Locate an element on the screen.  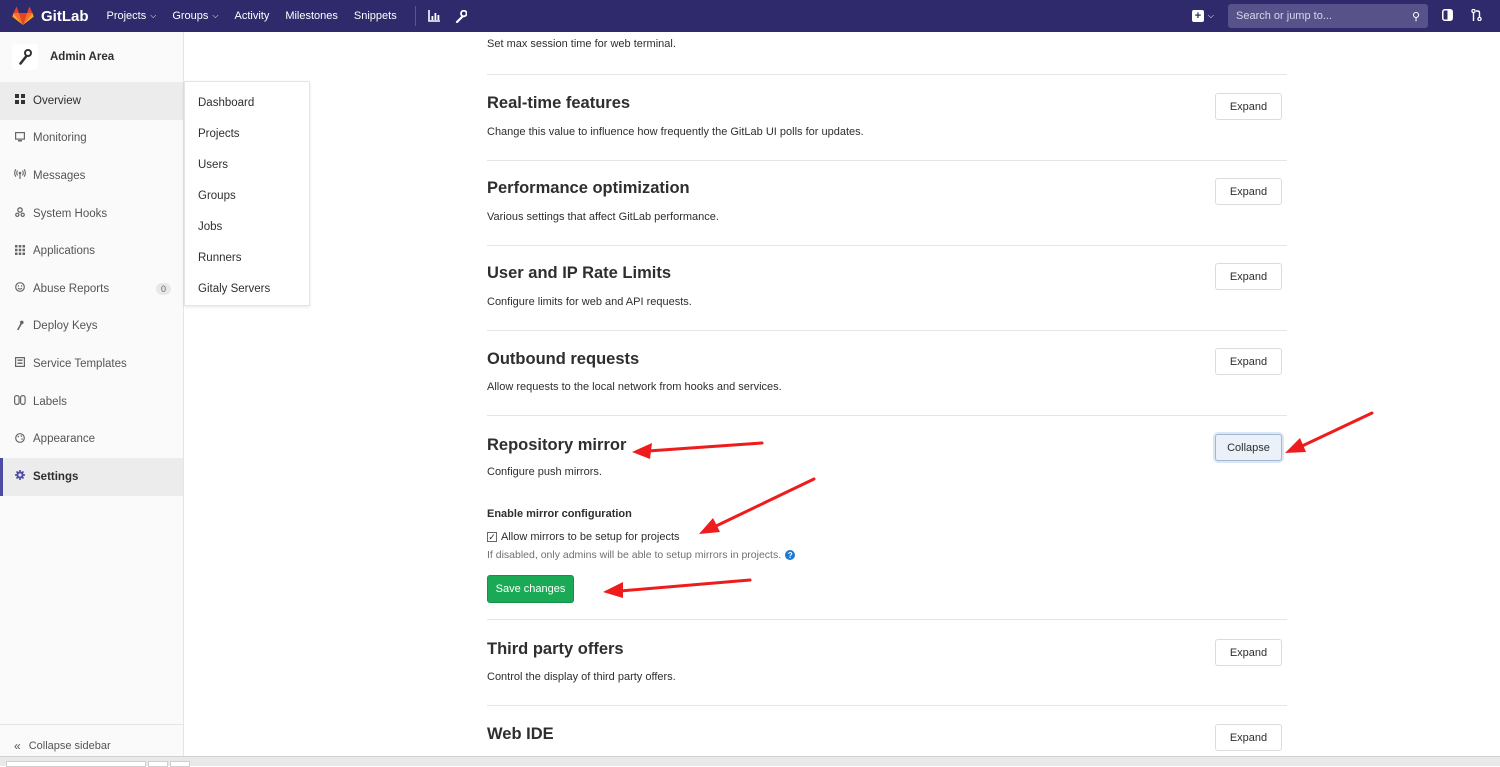
search-box: ⚲ is located at coordinates (1328, 16).